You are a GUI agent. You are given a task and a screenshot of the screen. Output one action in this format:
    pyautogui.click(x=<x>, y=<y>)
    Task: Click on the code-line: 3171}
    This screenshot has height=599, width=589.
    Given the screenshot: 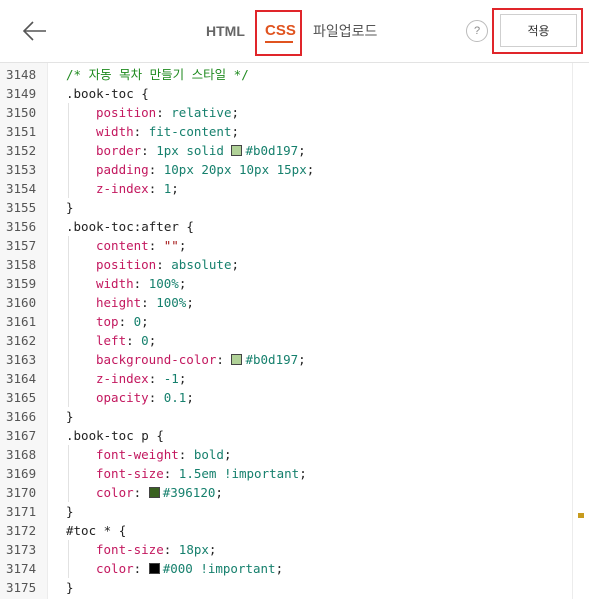 What is the action you would take?
    pyautogui.click(x=286, y=511)
    